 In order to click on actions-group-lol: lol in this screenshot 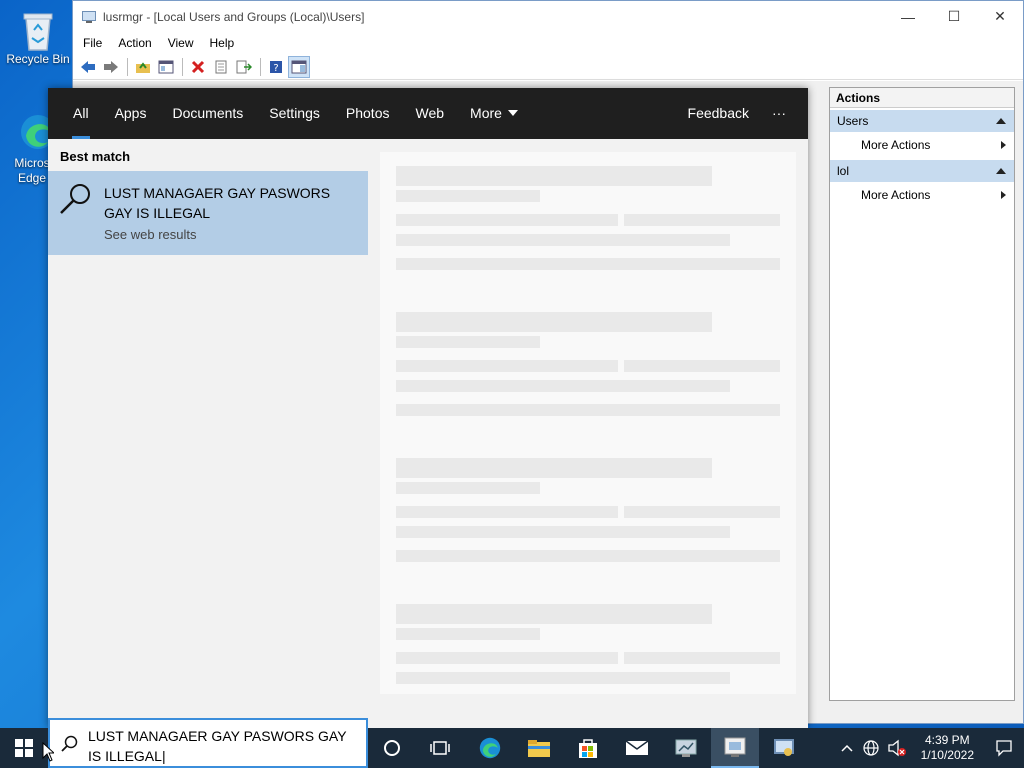, I will do `click(922, 171)`.